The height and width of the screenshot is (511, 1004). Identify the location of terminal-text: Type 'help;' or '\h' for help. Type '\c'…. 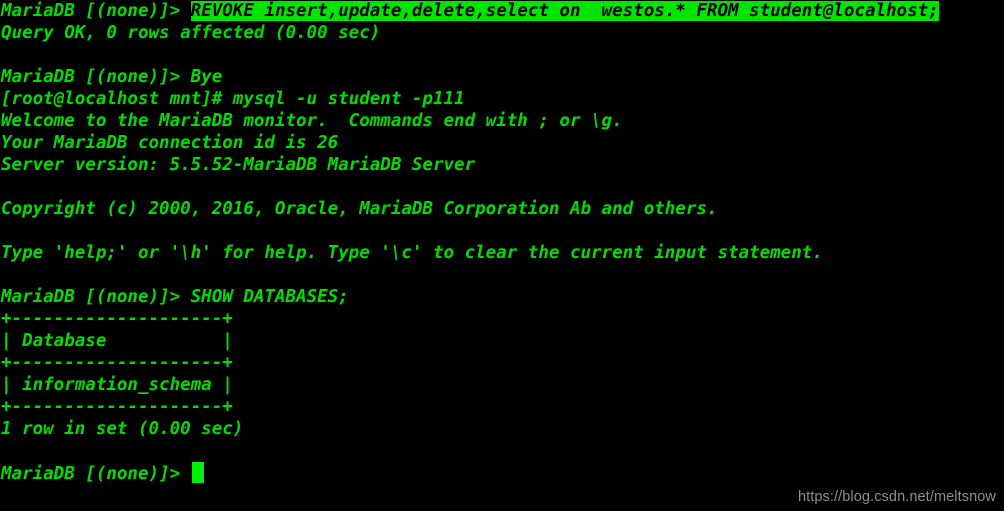
(412, 253).